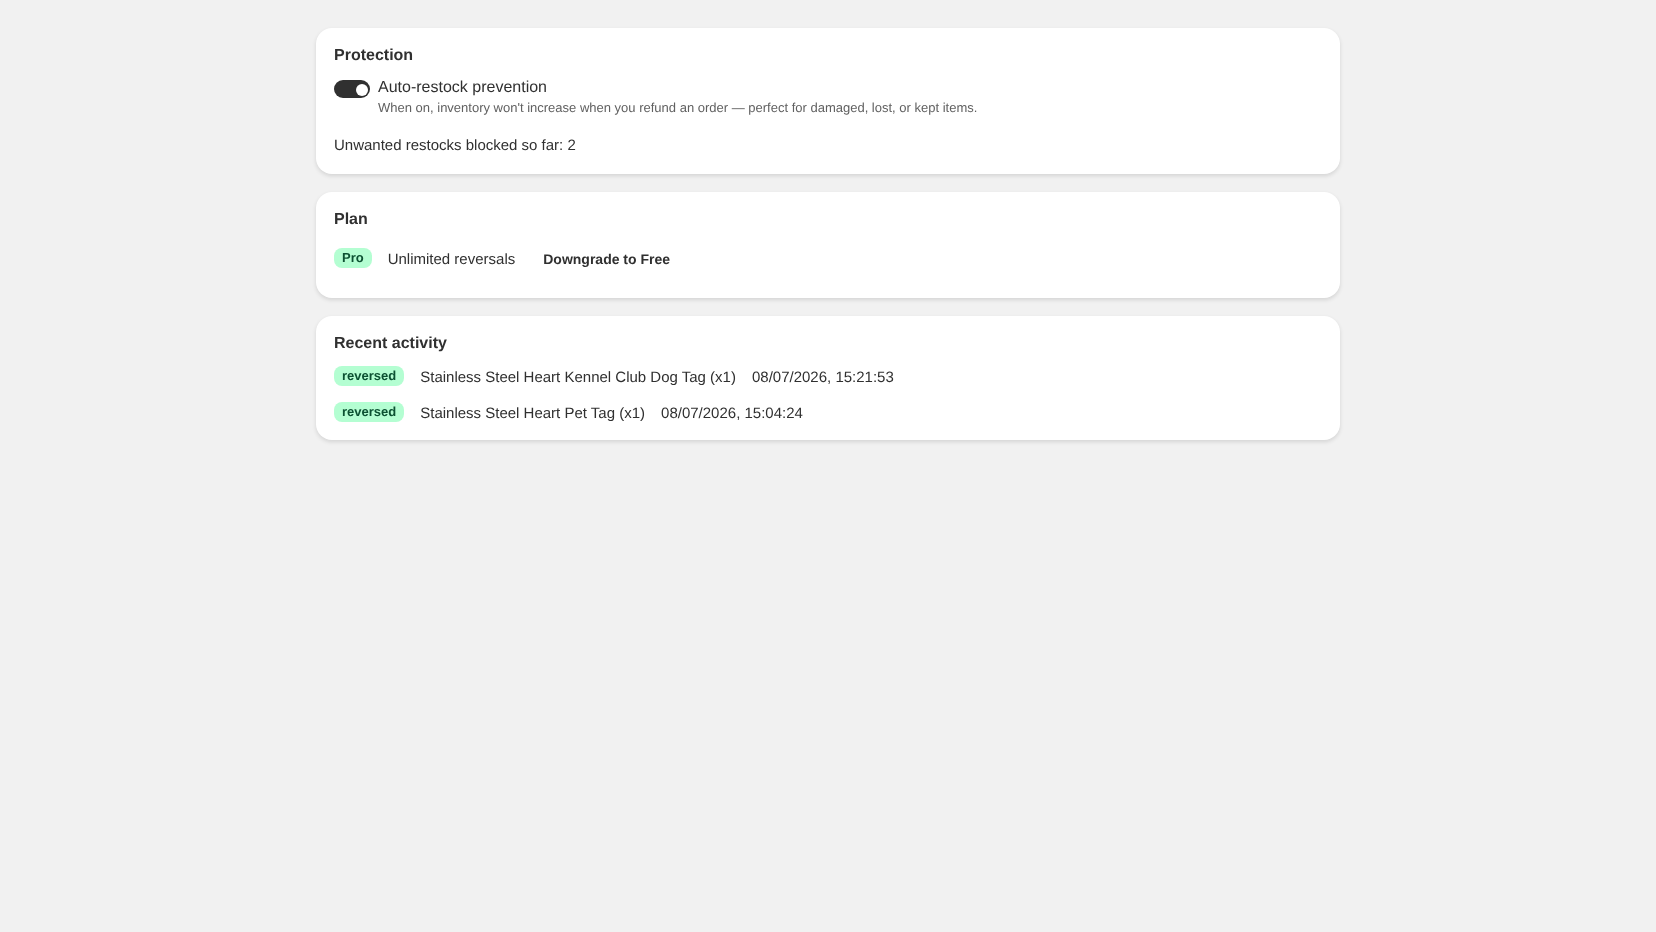 The image size is (1656, 932). What do you see at coordinates (352, 89) in the screenshot?
I see `toggle-switch` at bounding box center [352, 89].